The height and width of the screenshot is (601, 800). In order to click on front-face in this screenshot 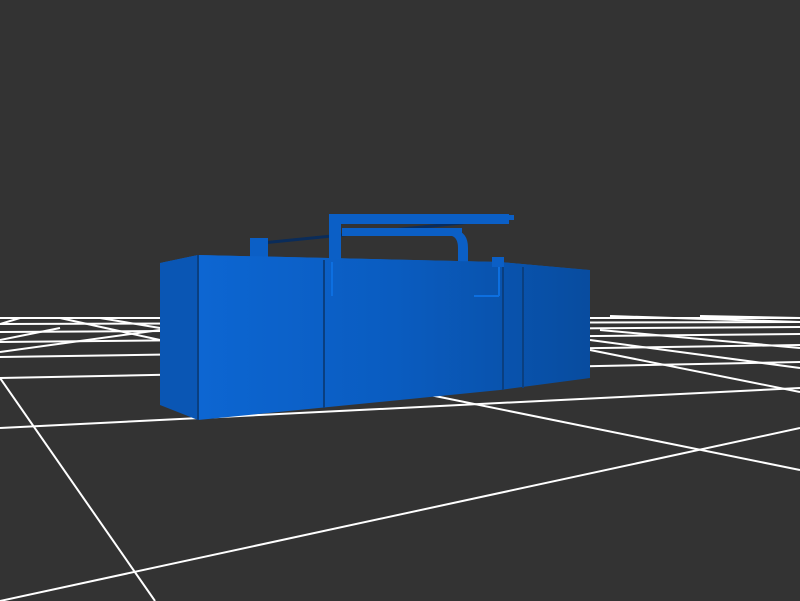, I will do `click(394, 337)`.